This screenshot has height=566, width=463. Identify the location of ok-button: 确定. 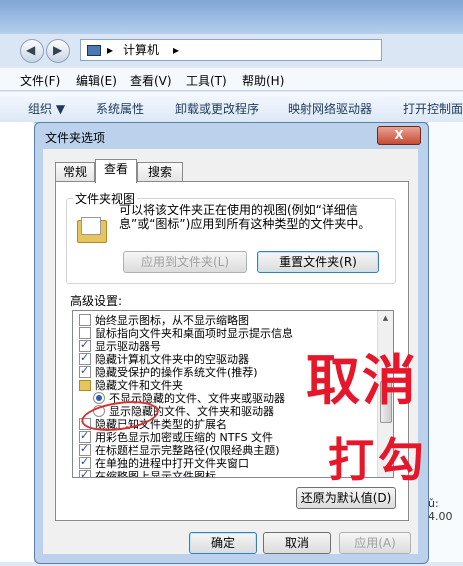
(223, 543).